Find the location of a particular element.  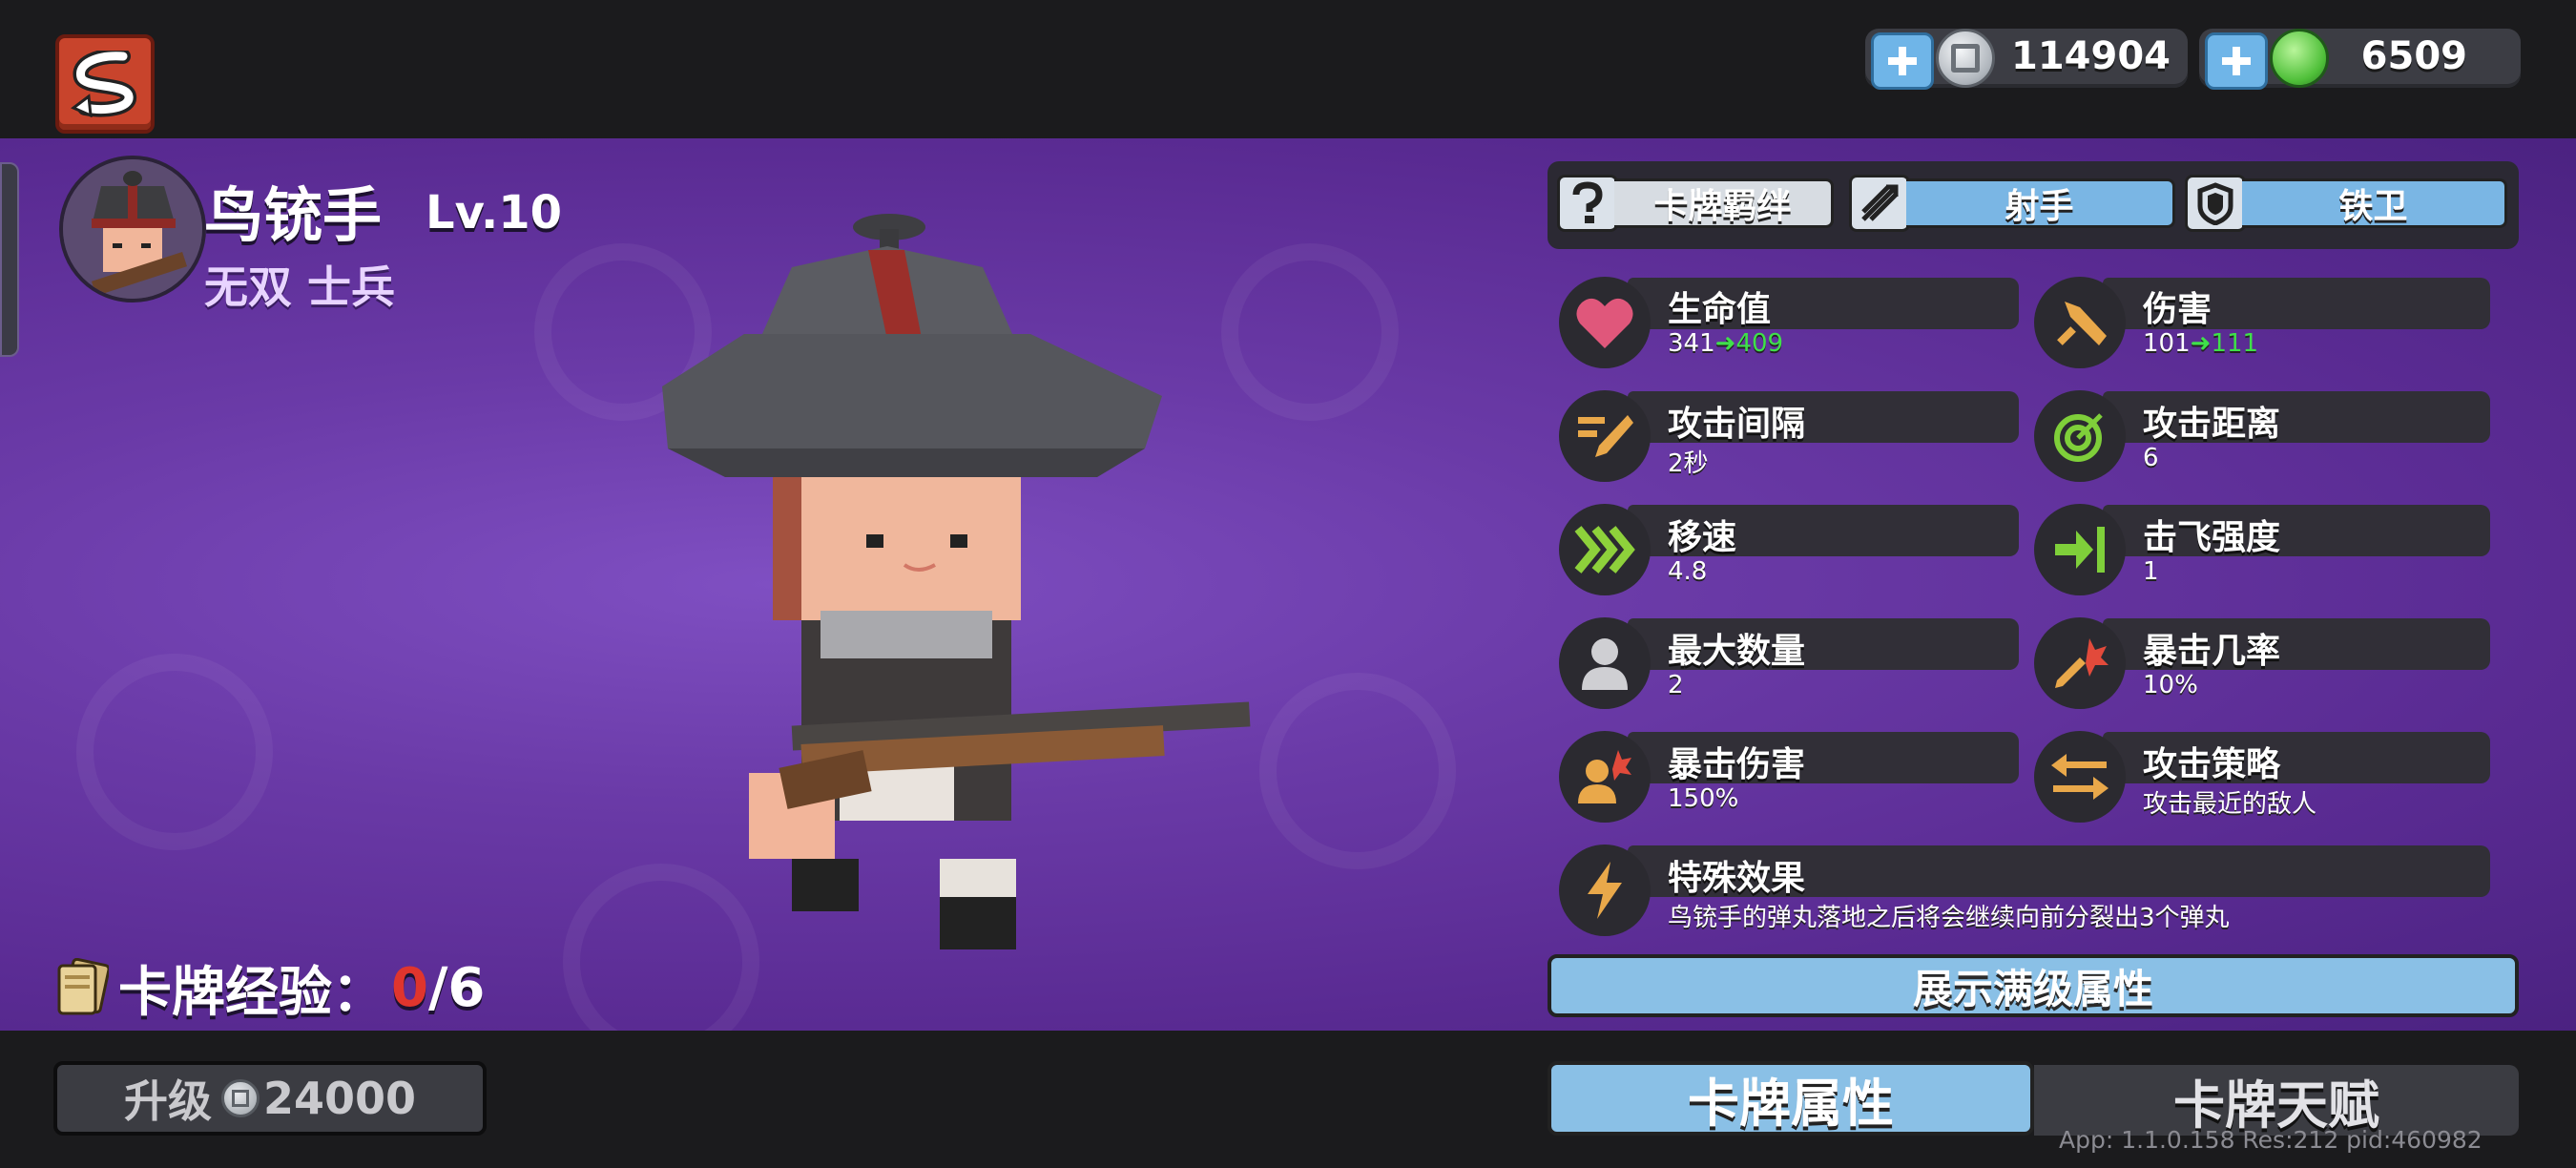

show-max-level-button: 展示满级属性 is located at coordinates (2033, 985).